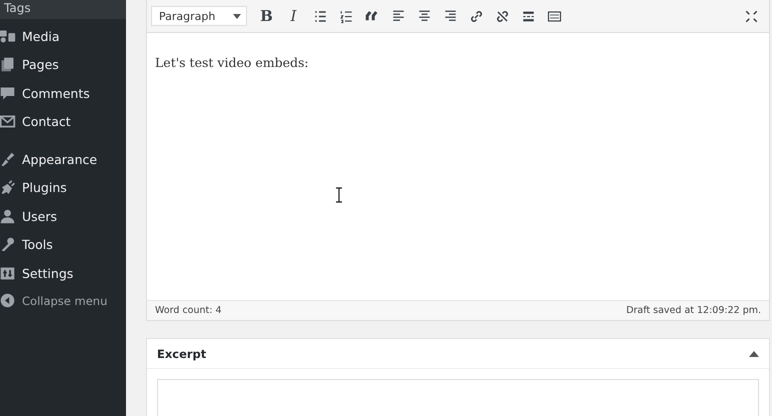 This screenshot has height=416, width=772. I want to click on unlink-icon, so click(502, 16).